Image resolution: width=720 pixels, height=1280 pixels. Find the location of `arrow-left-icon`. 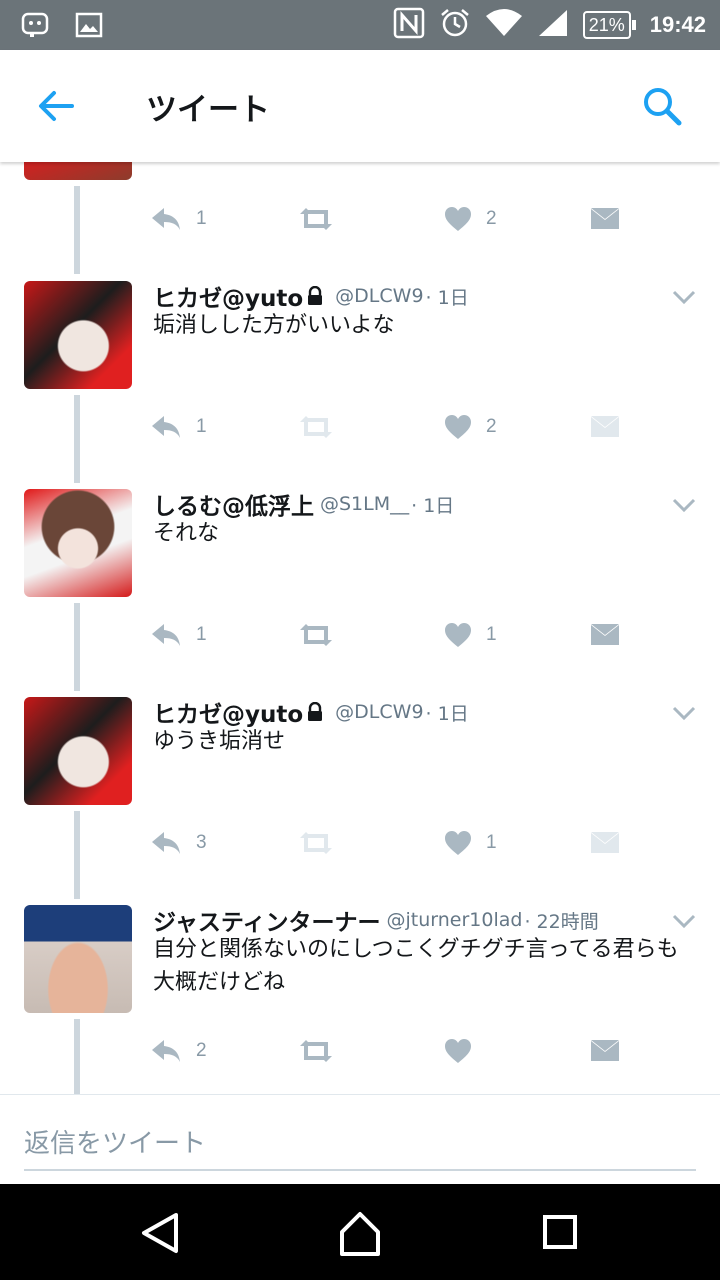

arrow-left-icon is located at coordinates (56, 106).